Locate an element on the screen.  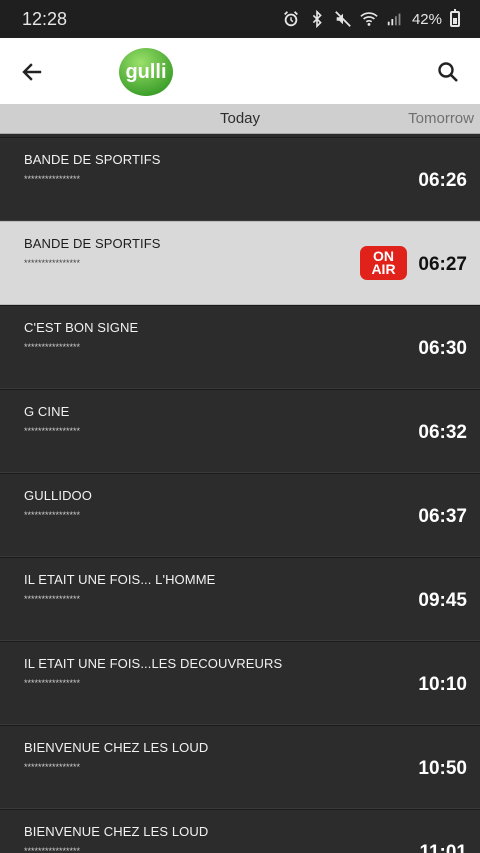
tab-tomorrow: Tomorrow is located at coordinates (441, 118).